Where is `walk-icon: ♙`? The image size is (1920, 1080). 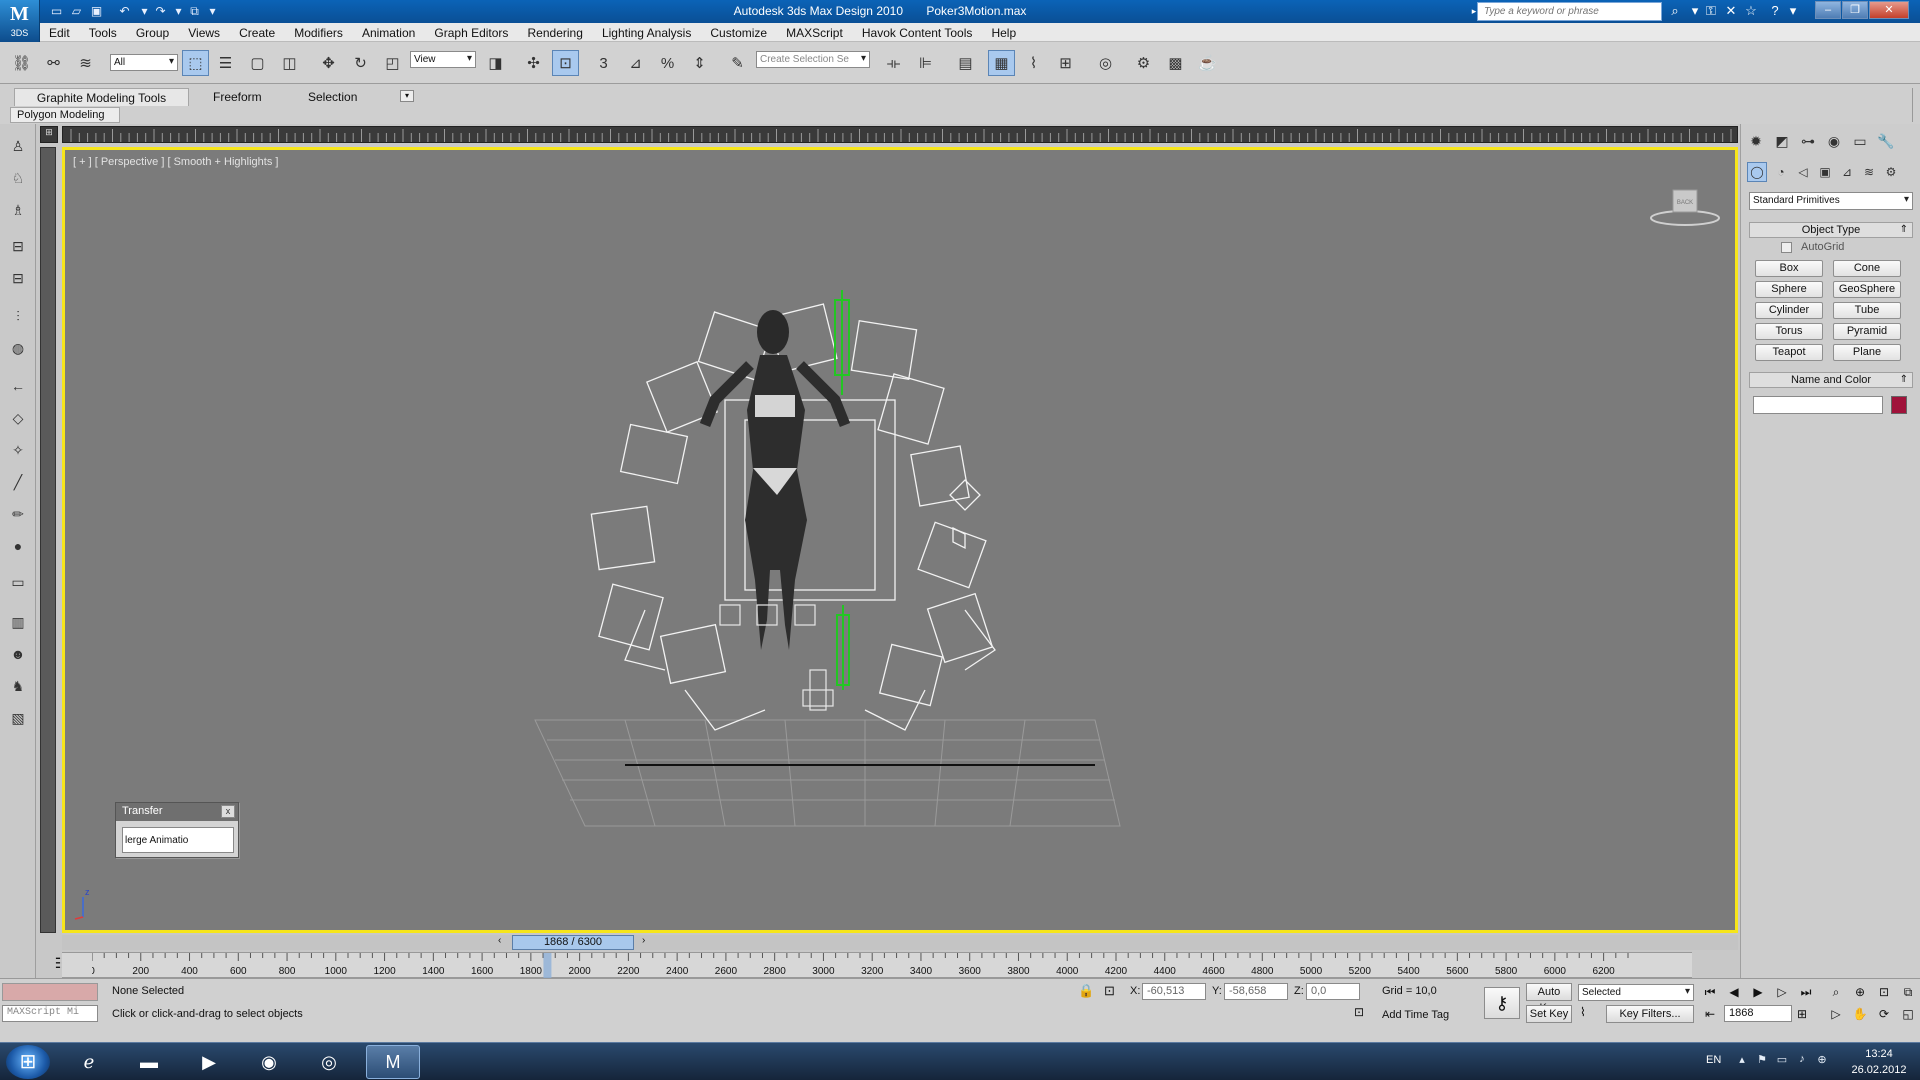 walk-icon: ♙ is located at coordinates (18, 146).